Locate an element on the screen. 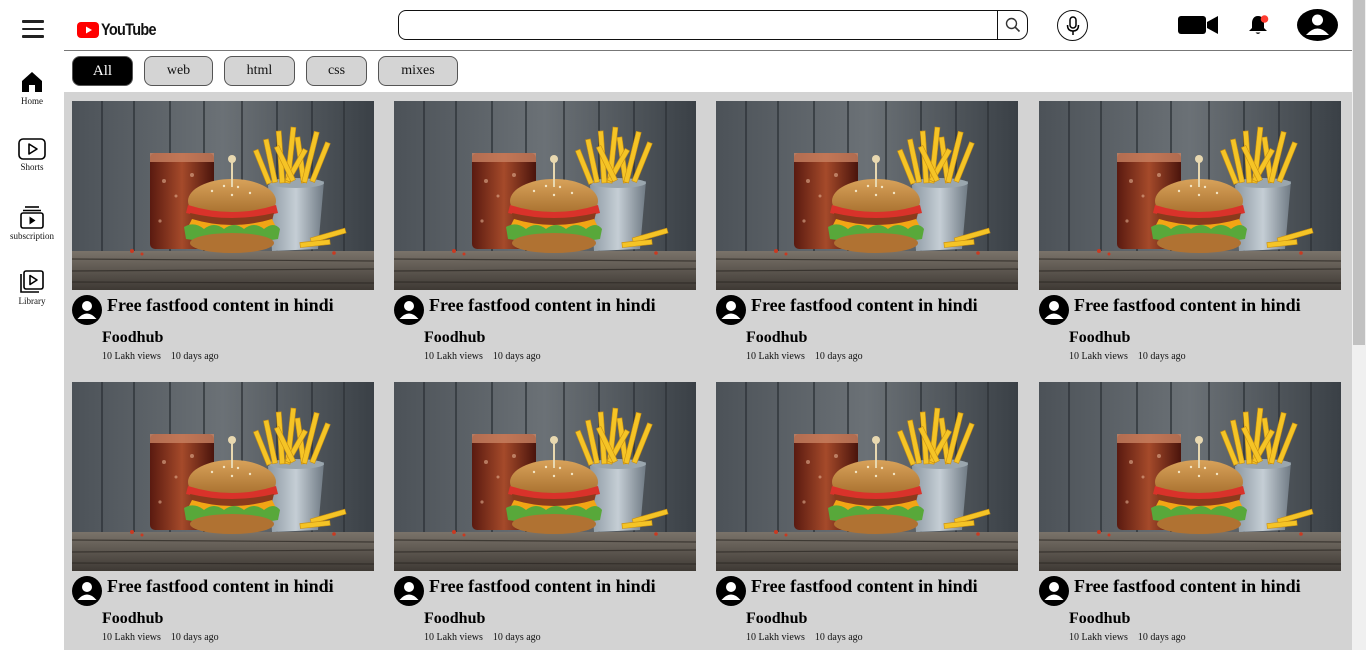 The height and width of the screenshot is (650, 1366). sidebar: Home Shorts subscription Library is located at coordinates (32, 325).